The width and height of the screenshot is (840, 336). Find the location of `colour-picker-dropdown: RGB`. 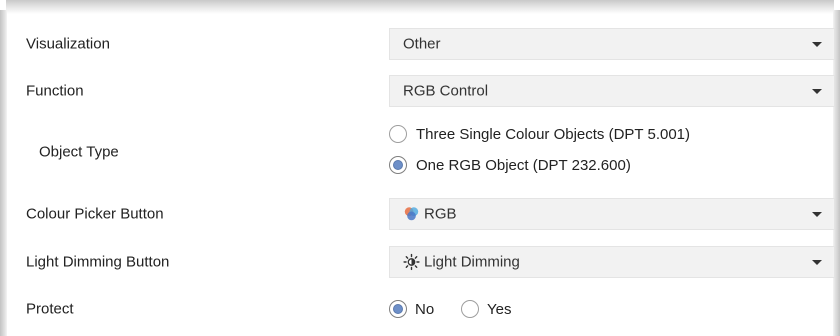

colour-picker-dropdown: RGB is located at coordinates (612, 214).